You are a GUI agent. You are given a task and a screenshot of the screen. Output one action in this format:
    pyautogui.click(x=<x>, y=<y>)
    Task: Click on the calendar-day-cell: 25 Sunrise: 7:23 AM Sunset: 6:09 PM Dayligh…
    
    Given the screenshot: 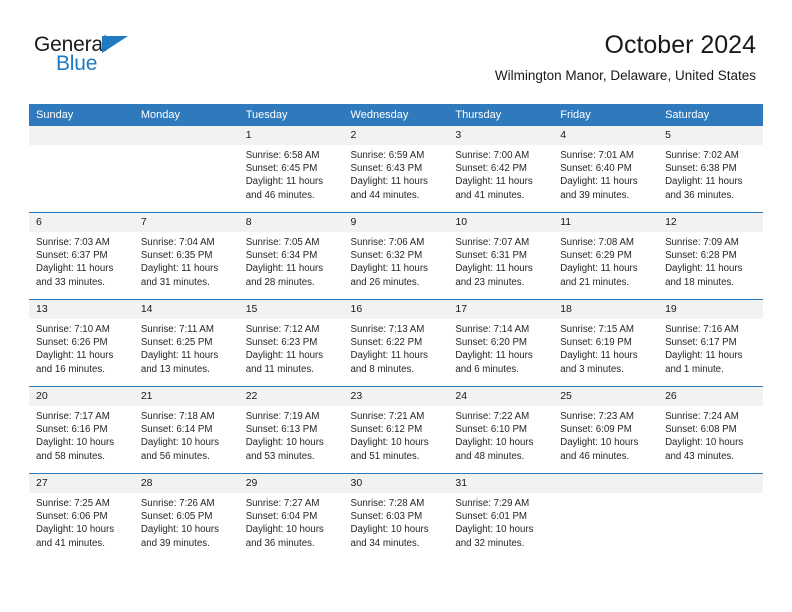 What is the action you would take?
    pyautogui.click(x=606, y=430)
    